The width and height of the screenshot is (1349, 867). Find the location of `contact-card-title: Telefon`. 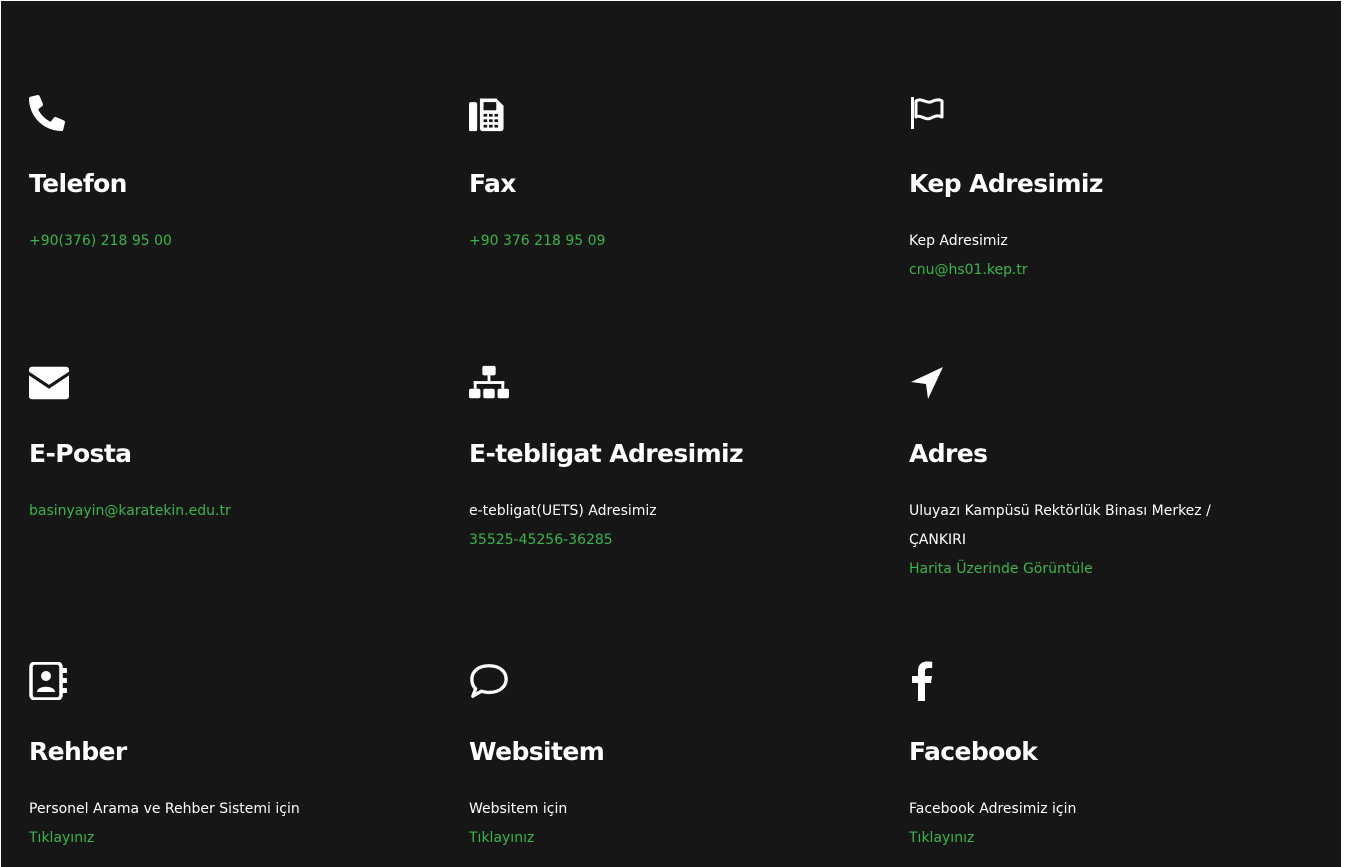

contact-card-title: Telefon is located at coordinates (78, 183).